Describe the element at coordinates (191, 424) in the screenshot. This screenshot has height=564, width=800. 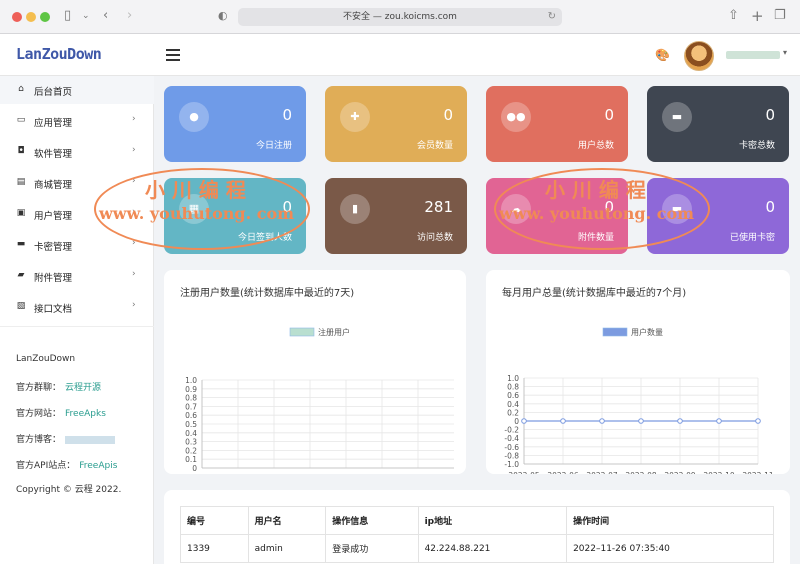
I see `y-tick-label: 0.5` at that location.